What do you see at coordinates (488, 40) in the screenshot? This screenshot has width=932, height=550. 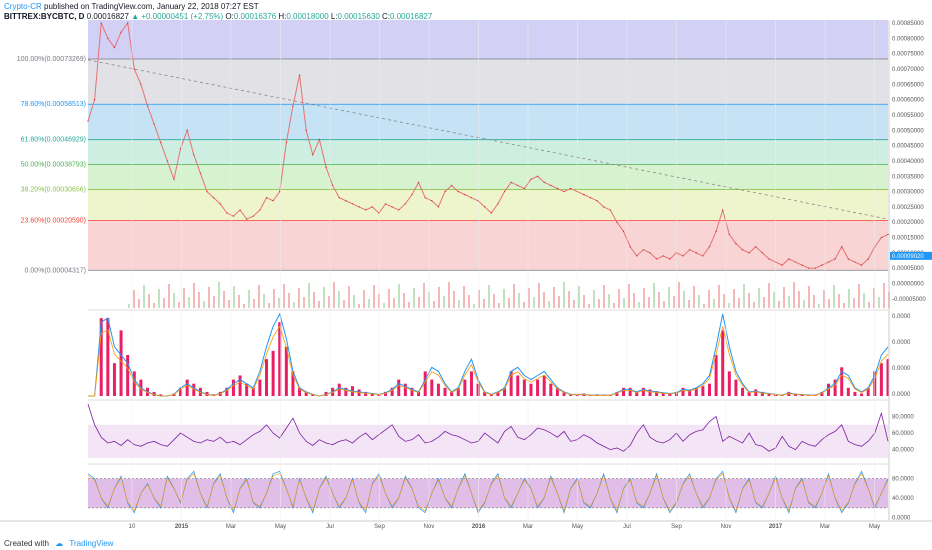 I see `fib-band-top` at bounding box center [488, 40].